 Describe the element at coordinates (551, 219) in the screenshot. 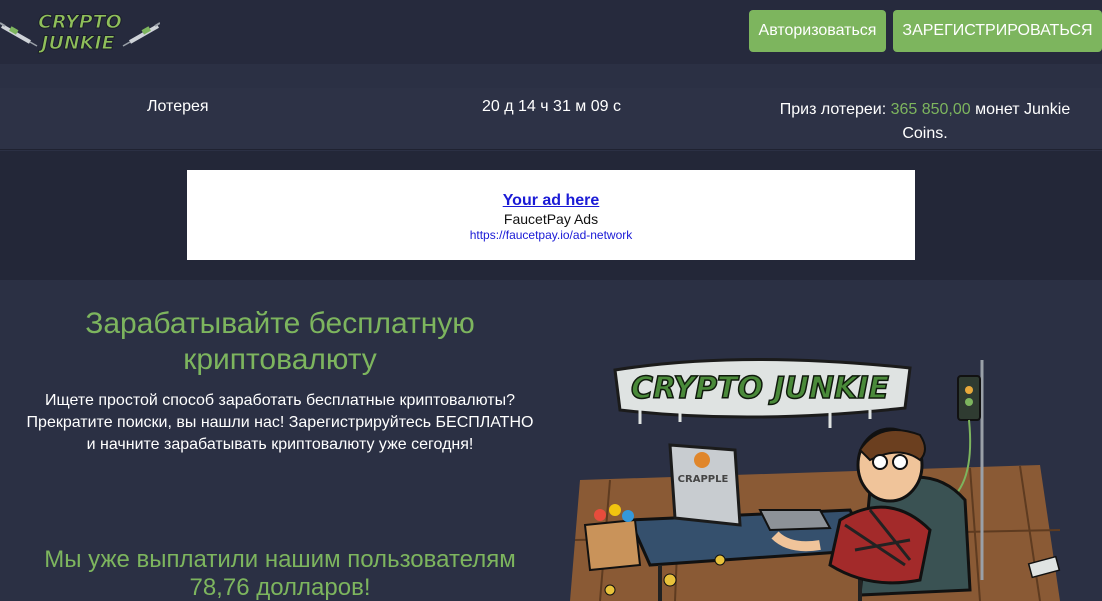

I see `ad-subtitle: FaucetPay Ads` at that location.